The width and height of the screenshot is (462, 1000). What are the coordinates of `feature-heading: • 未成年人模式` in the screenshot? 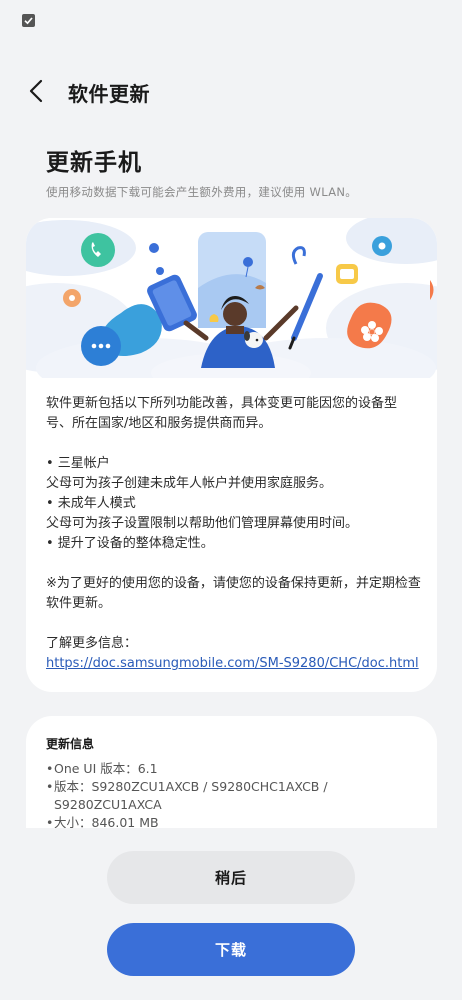 It's located at (91, 503).